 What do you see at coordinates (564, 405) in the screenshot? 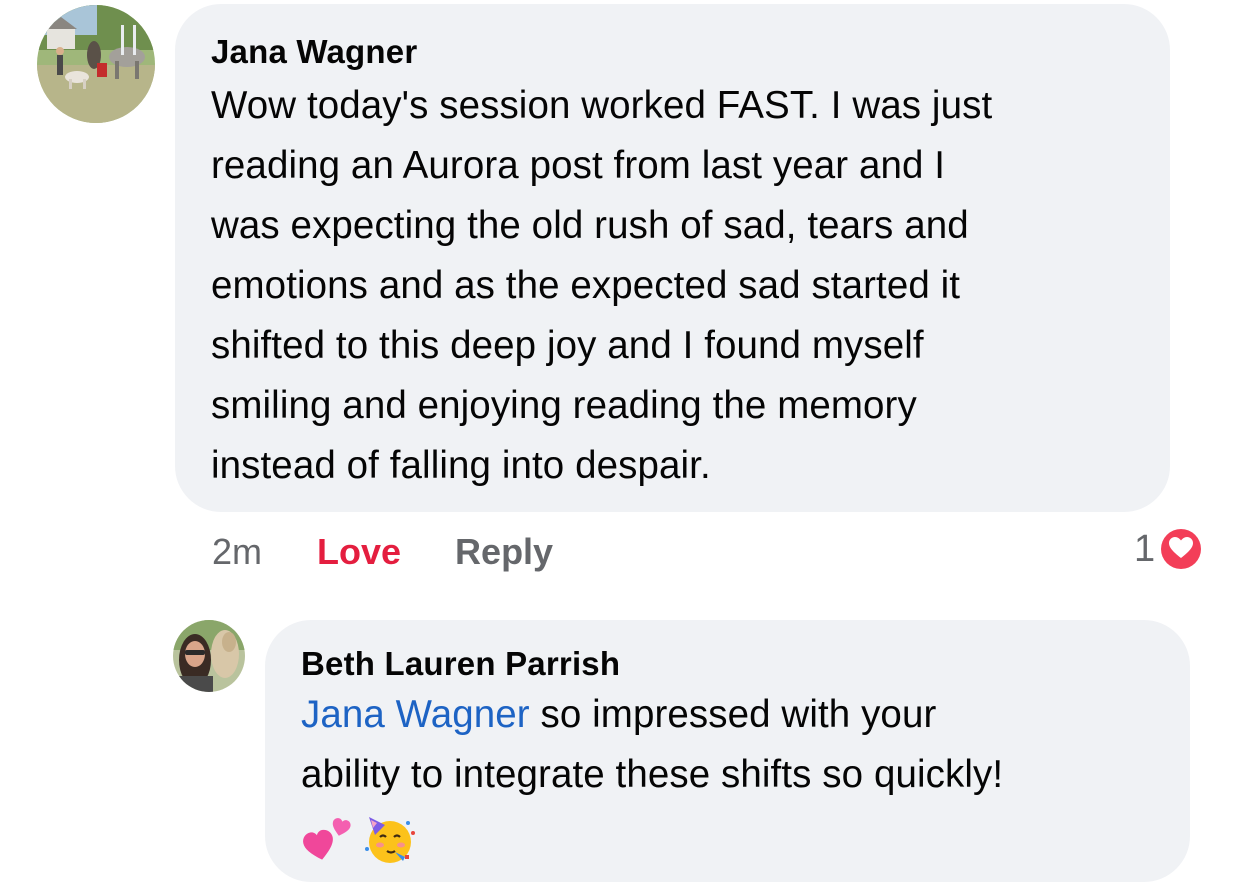
I see `comment-text-line: smiling and enjoying reading the memory` at bounding box center [564, 405].